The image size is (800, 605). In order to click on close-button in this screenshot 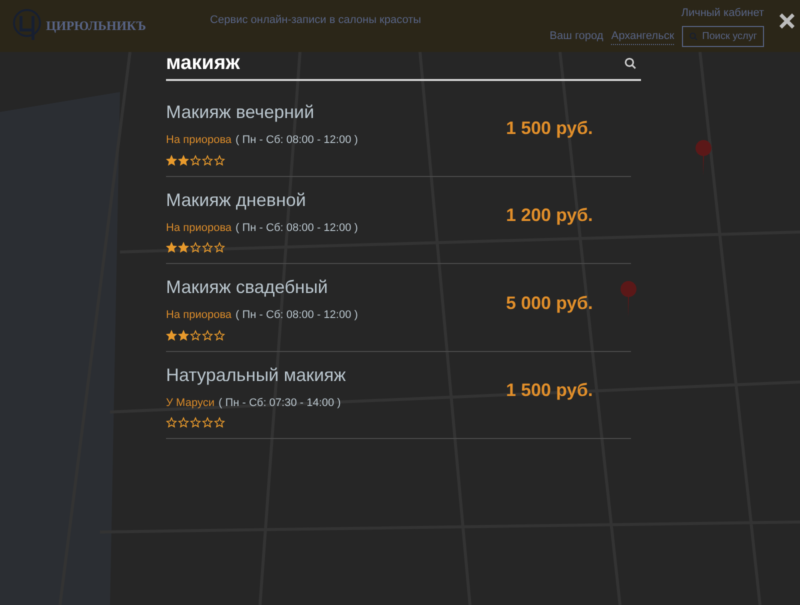, I will do `click(787, 21)`.